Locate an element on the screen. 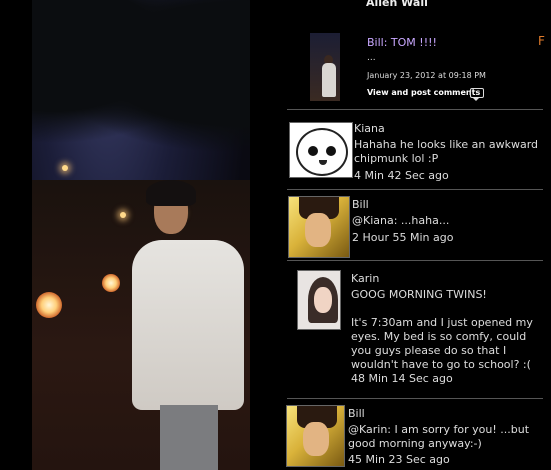 The height and width of the screenshot is (470, 551). comment-text-line: It's 7:30am and I just opened my is located at coordinates (442, 322).